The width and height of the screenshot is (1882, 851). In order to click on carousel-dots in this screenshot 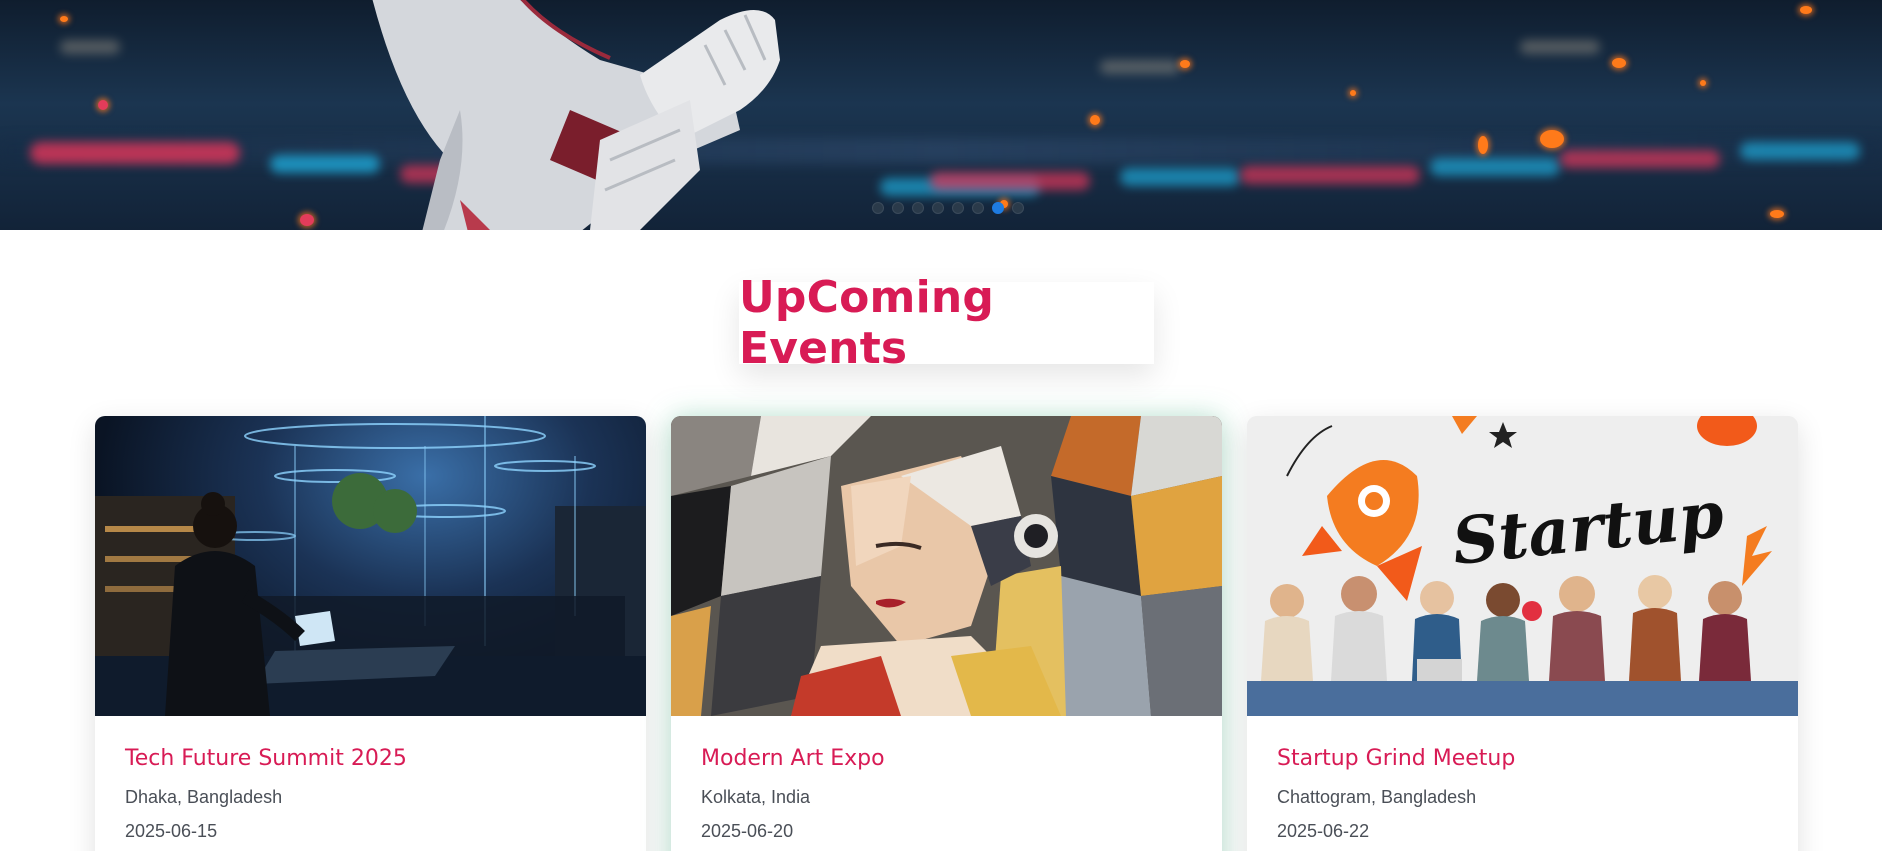, I will do `click(948, 208)`.